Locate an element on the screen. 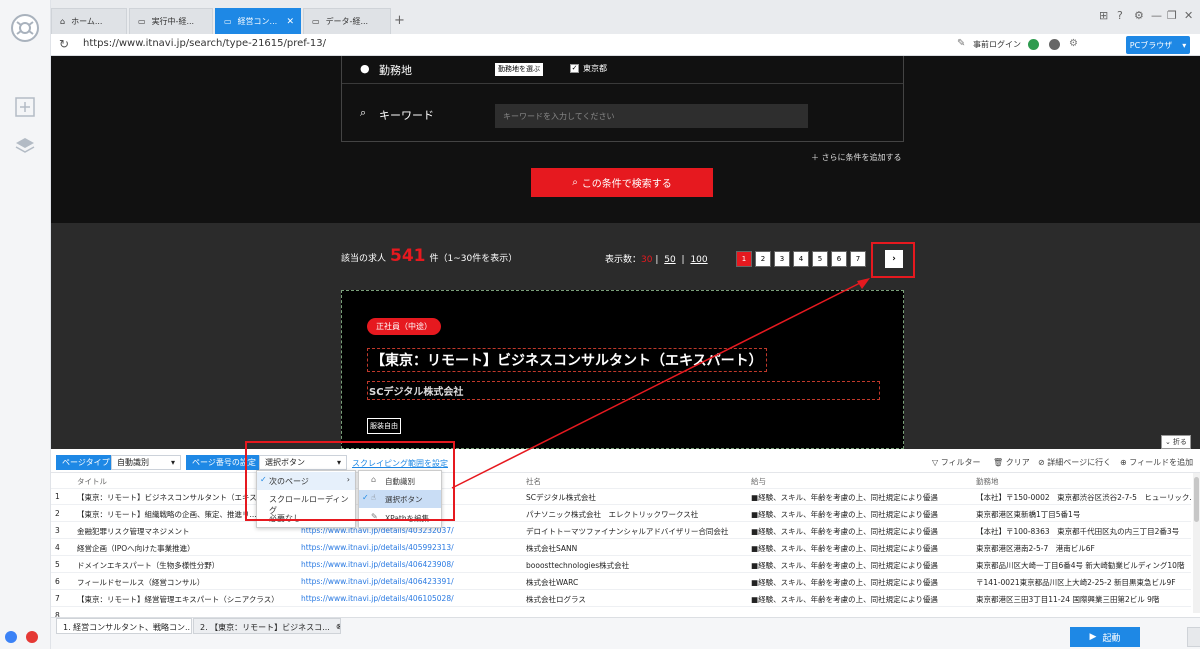 This screenshot has width=1200, height=649. close-window-icon: ✕ is located at coordinates (1188, 15).